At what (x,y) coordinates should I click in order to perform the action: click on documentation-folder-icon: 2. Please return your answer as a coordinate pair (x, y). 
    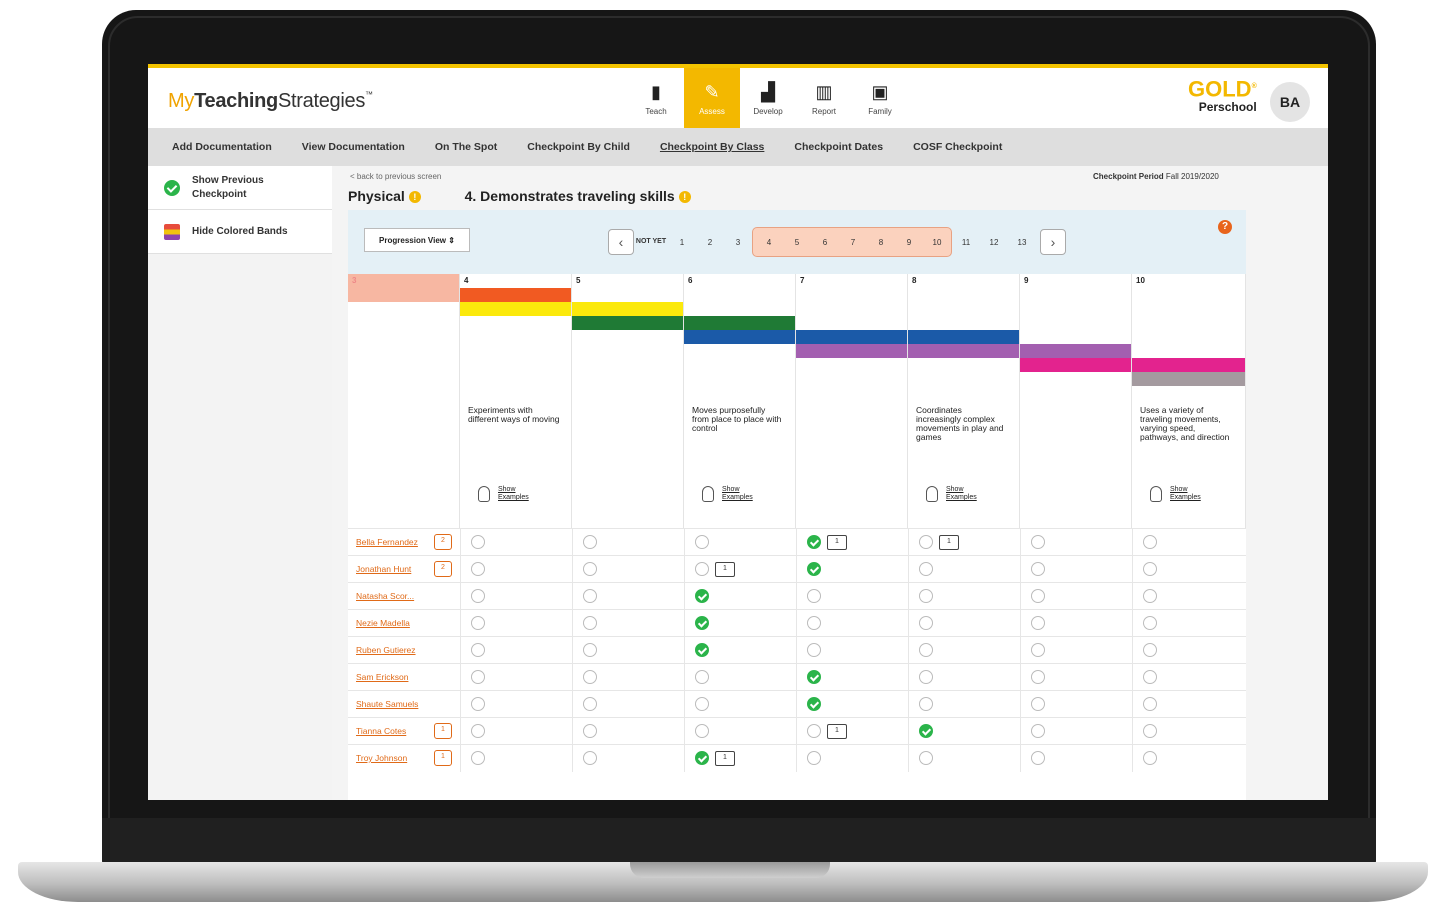
    Looking at the image, I should click on (443, 542).